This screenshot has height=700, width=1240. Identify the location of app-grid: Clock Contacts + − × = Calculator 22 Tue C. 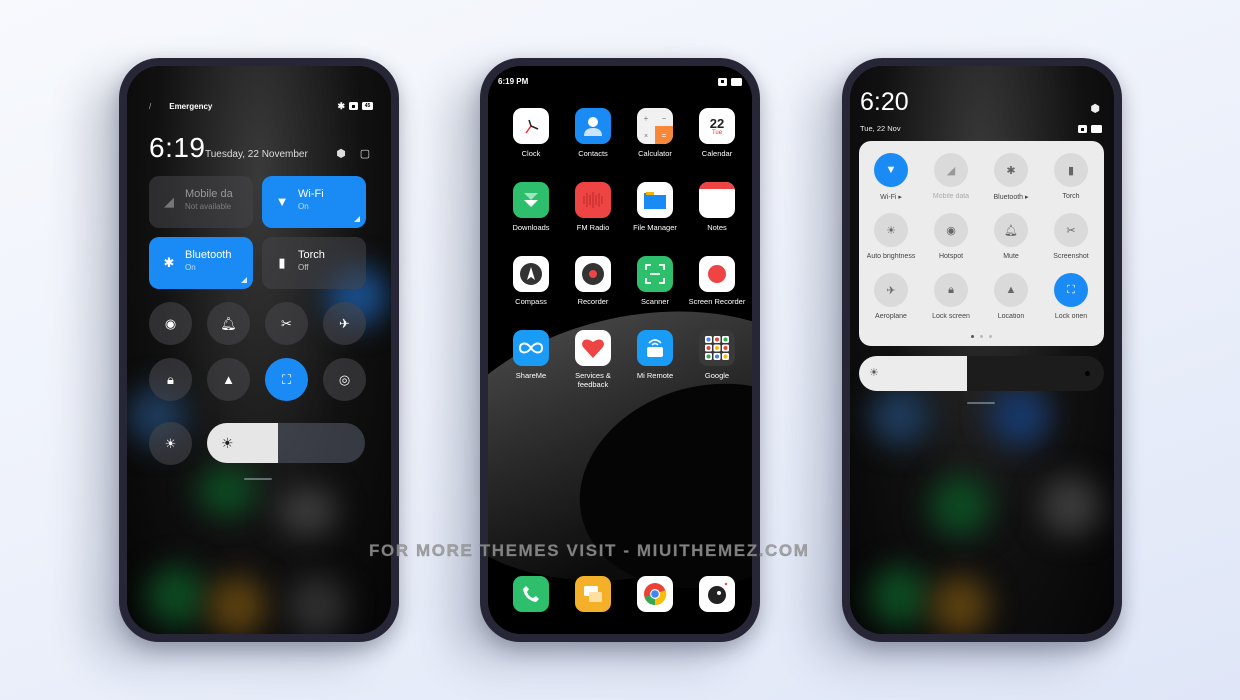
(624, 251).